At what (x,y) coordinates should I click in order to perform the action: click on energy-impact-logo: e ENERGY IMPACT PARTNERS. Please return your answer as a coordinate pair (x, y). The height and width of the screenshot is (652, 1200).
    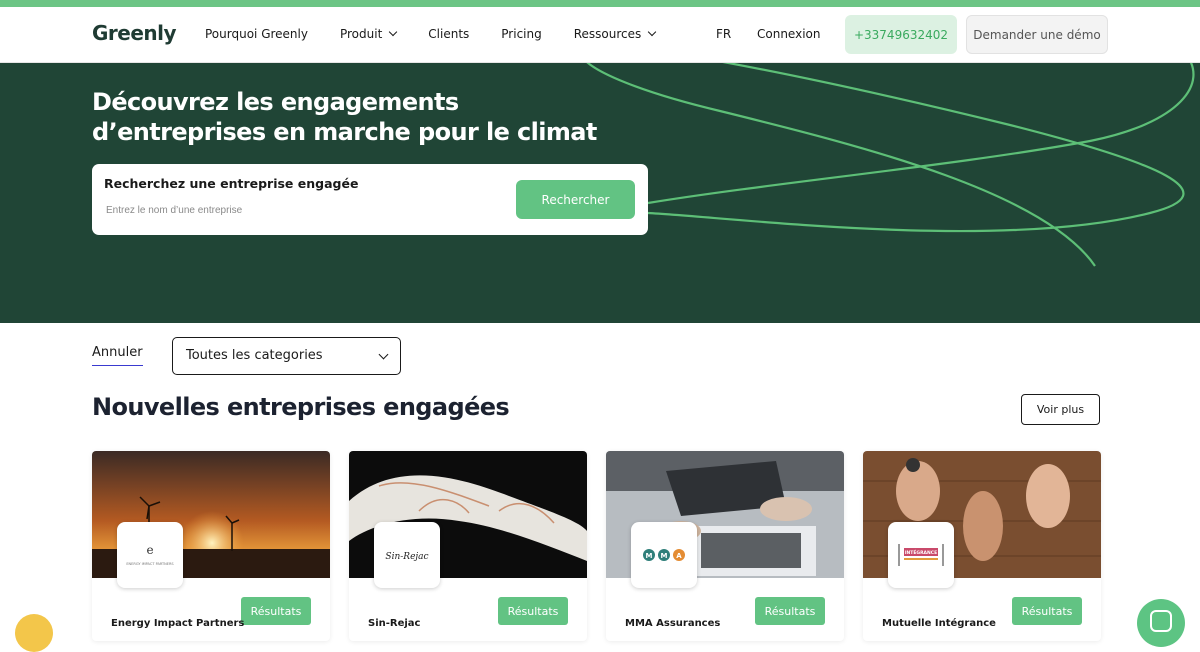
    Looking at the image, I should click on (150, 554).